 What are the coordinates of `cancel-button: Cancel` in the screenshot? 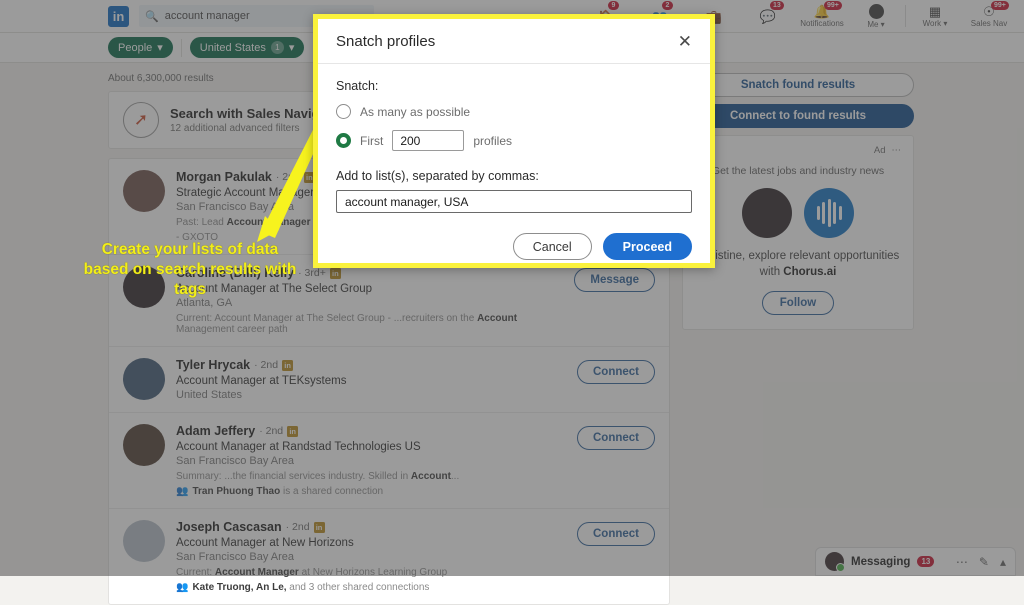 It's located at (552, 246).